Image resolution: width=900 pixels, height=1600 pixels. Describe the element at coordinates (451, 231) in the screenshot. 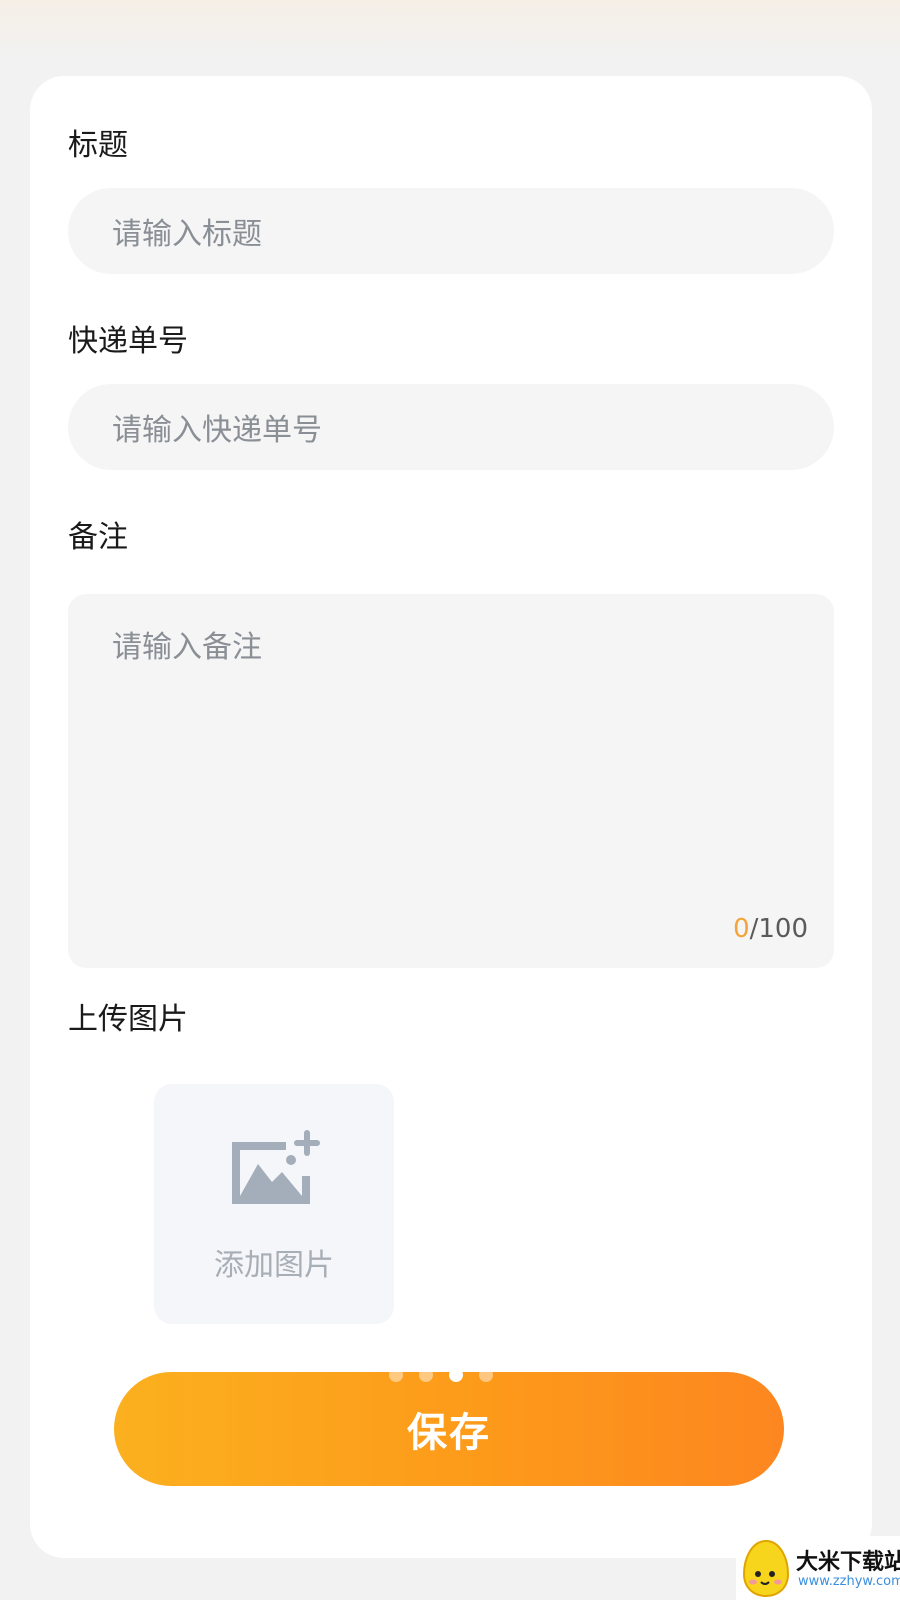

I see `title-input: 请输入标题` at that location.